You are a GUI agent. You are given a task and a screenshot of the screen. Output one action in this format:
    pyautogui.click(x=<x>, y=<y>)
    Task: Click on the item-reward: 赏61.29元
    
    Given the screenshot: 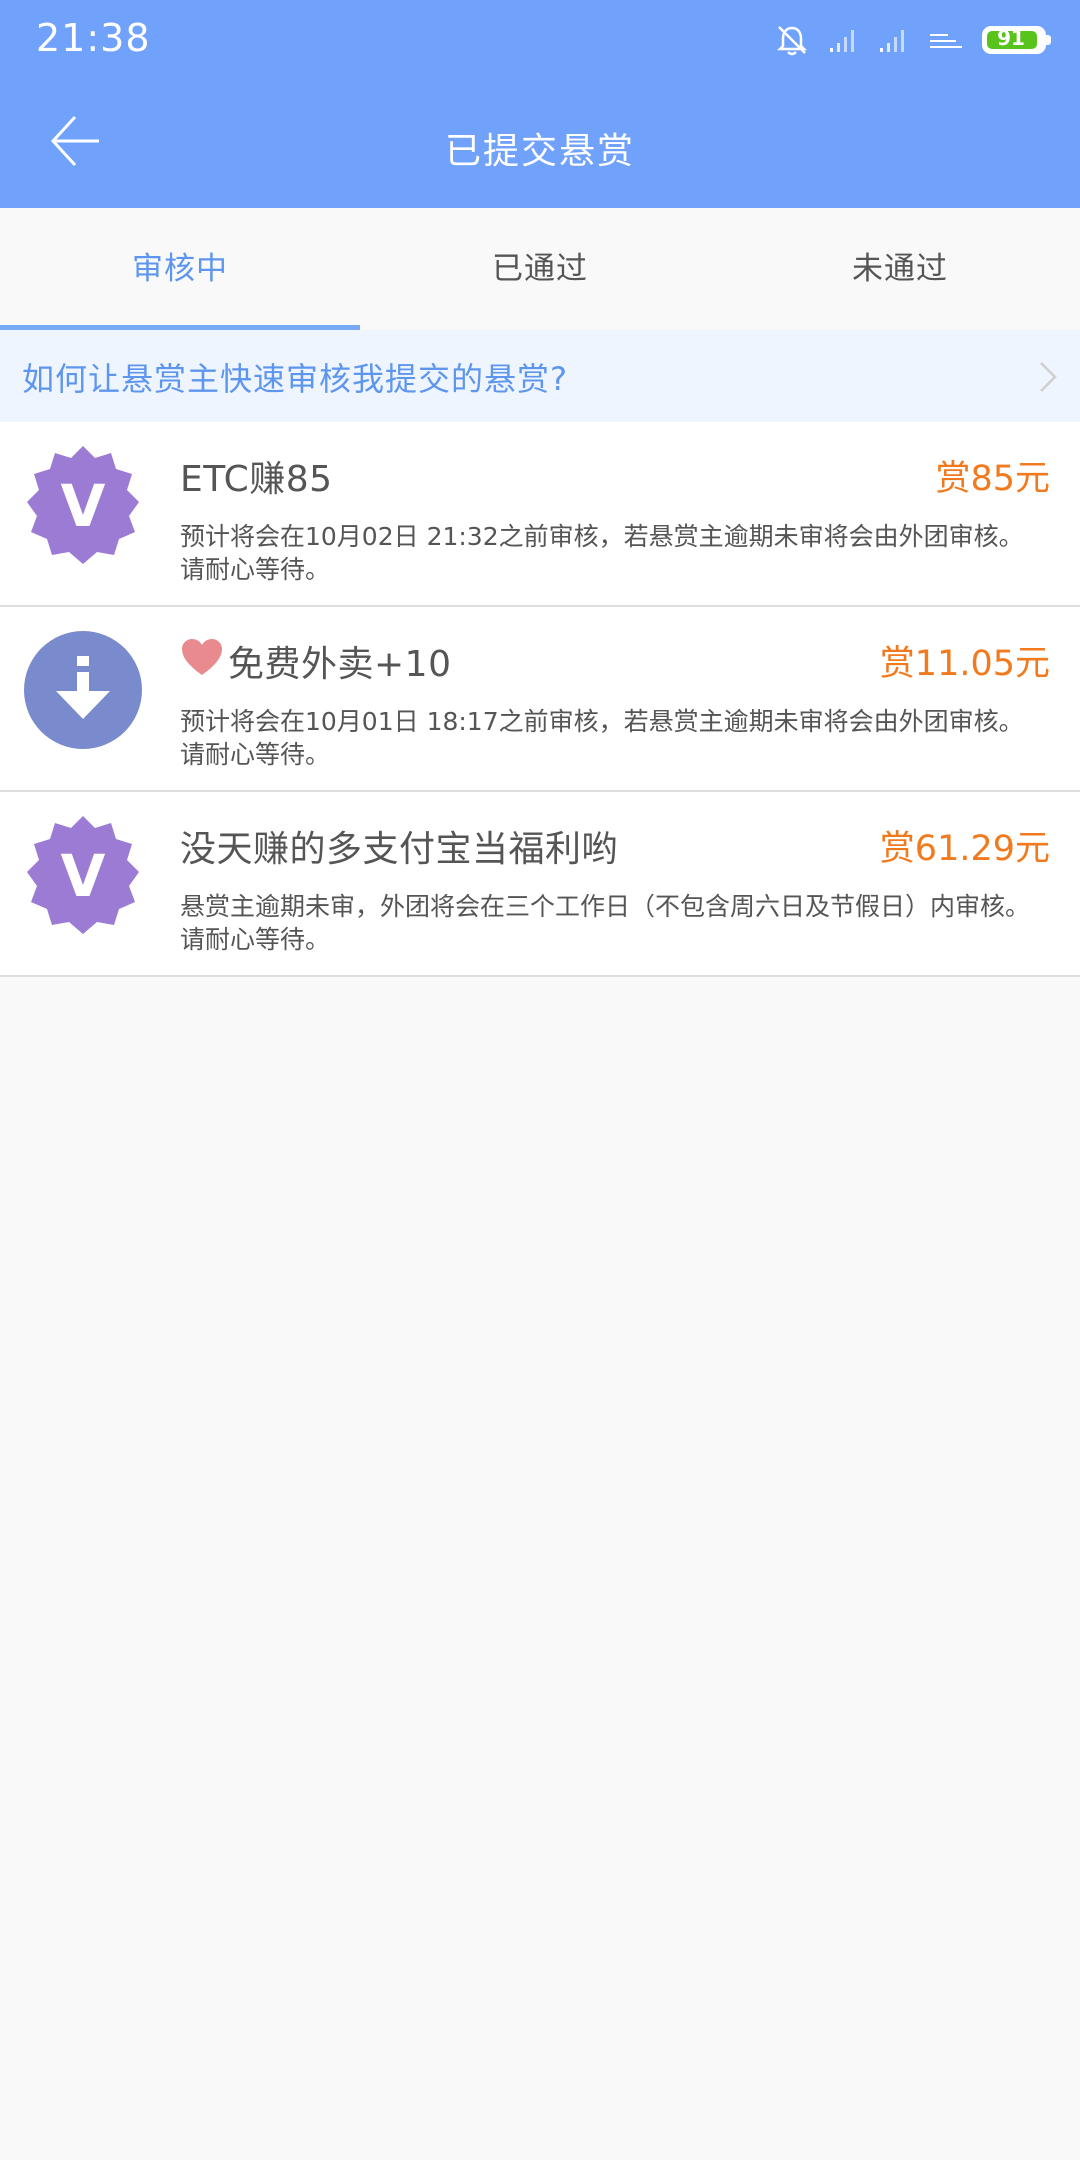 What is the action you would take?
    pyautogui.click(x=964, y=849)
    